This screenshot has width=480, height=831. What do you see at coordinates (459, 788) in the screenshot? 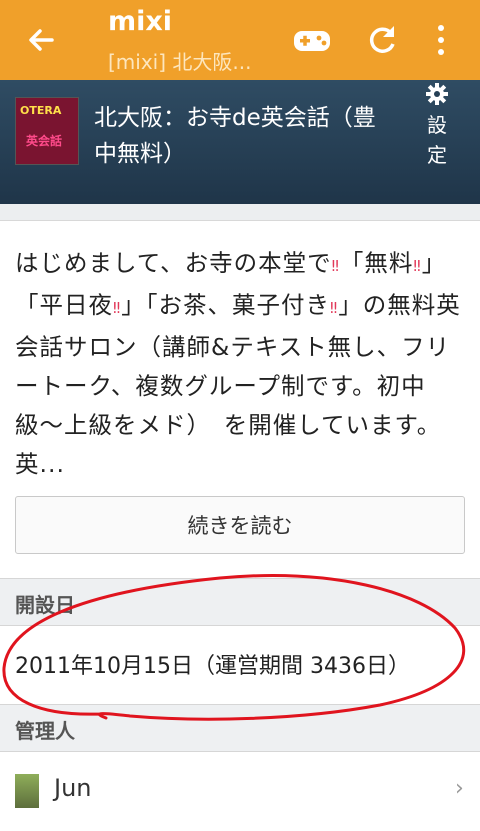
I see `chevron-right-icon: ›` at bounding box center [459, 788].